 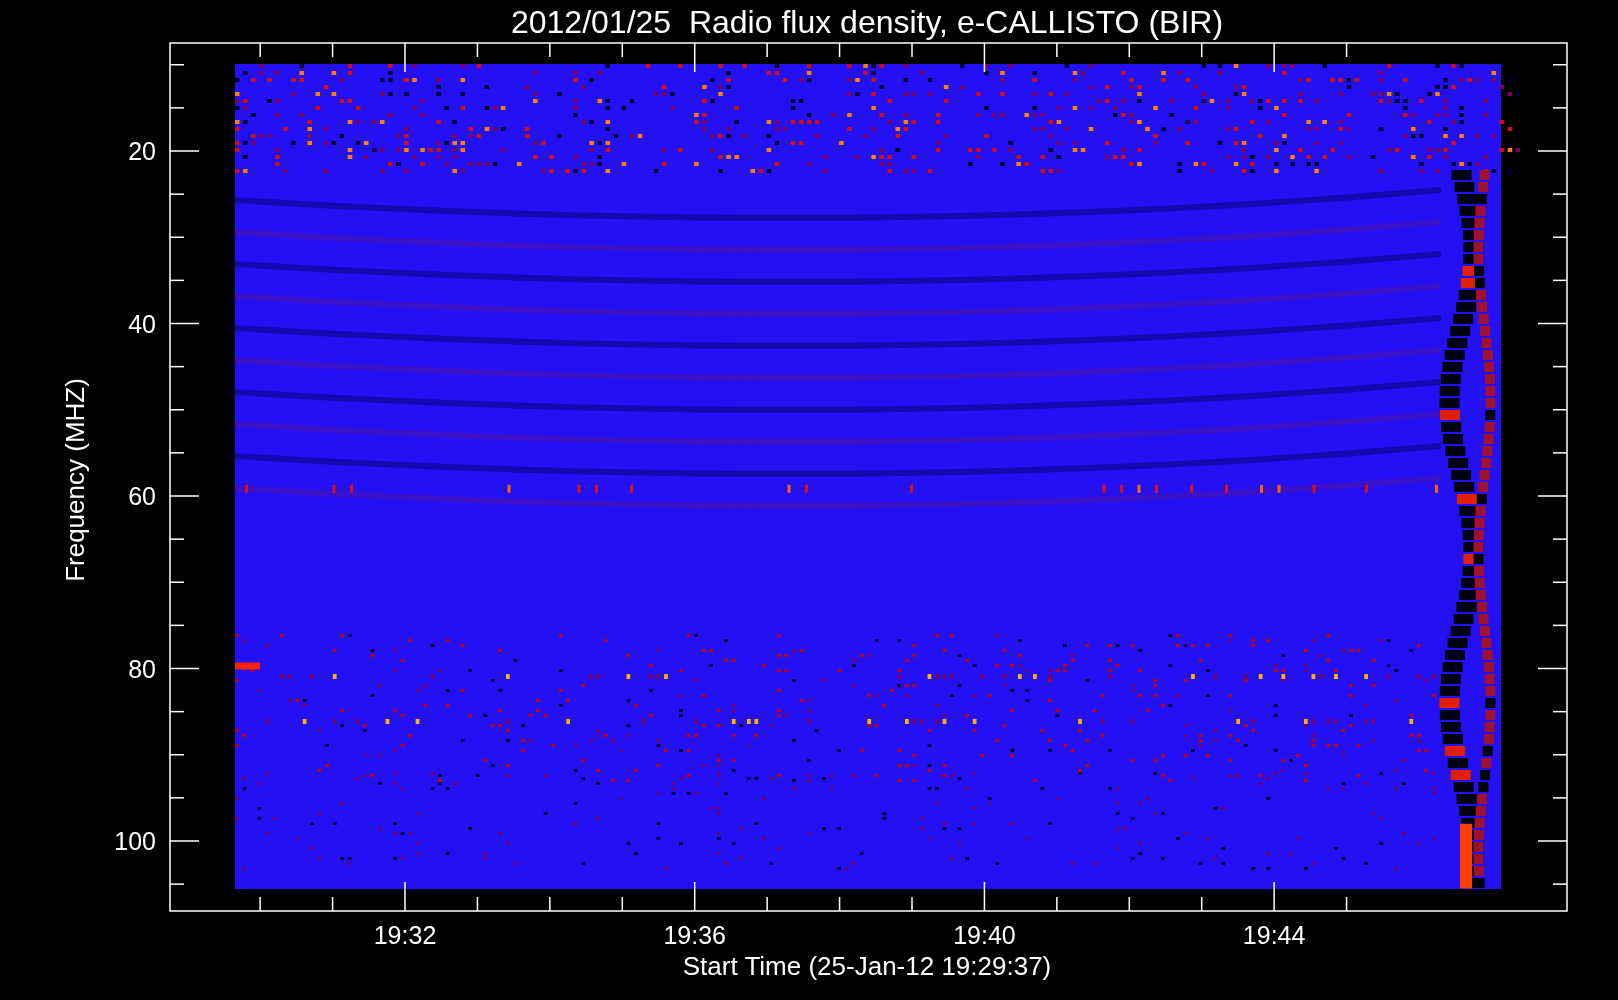 What do you see at coordinates (135, 841) in the screenshot?
I see `y-tick-label: 100` at bounding box center [135, 841].